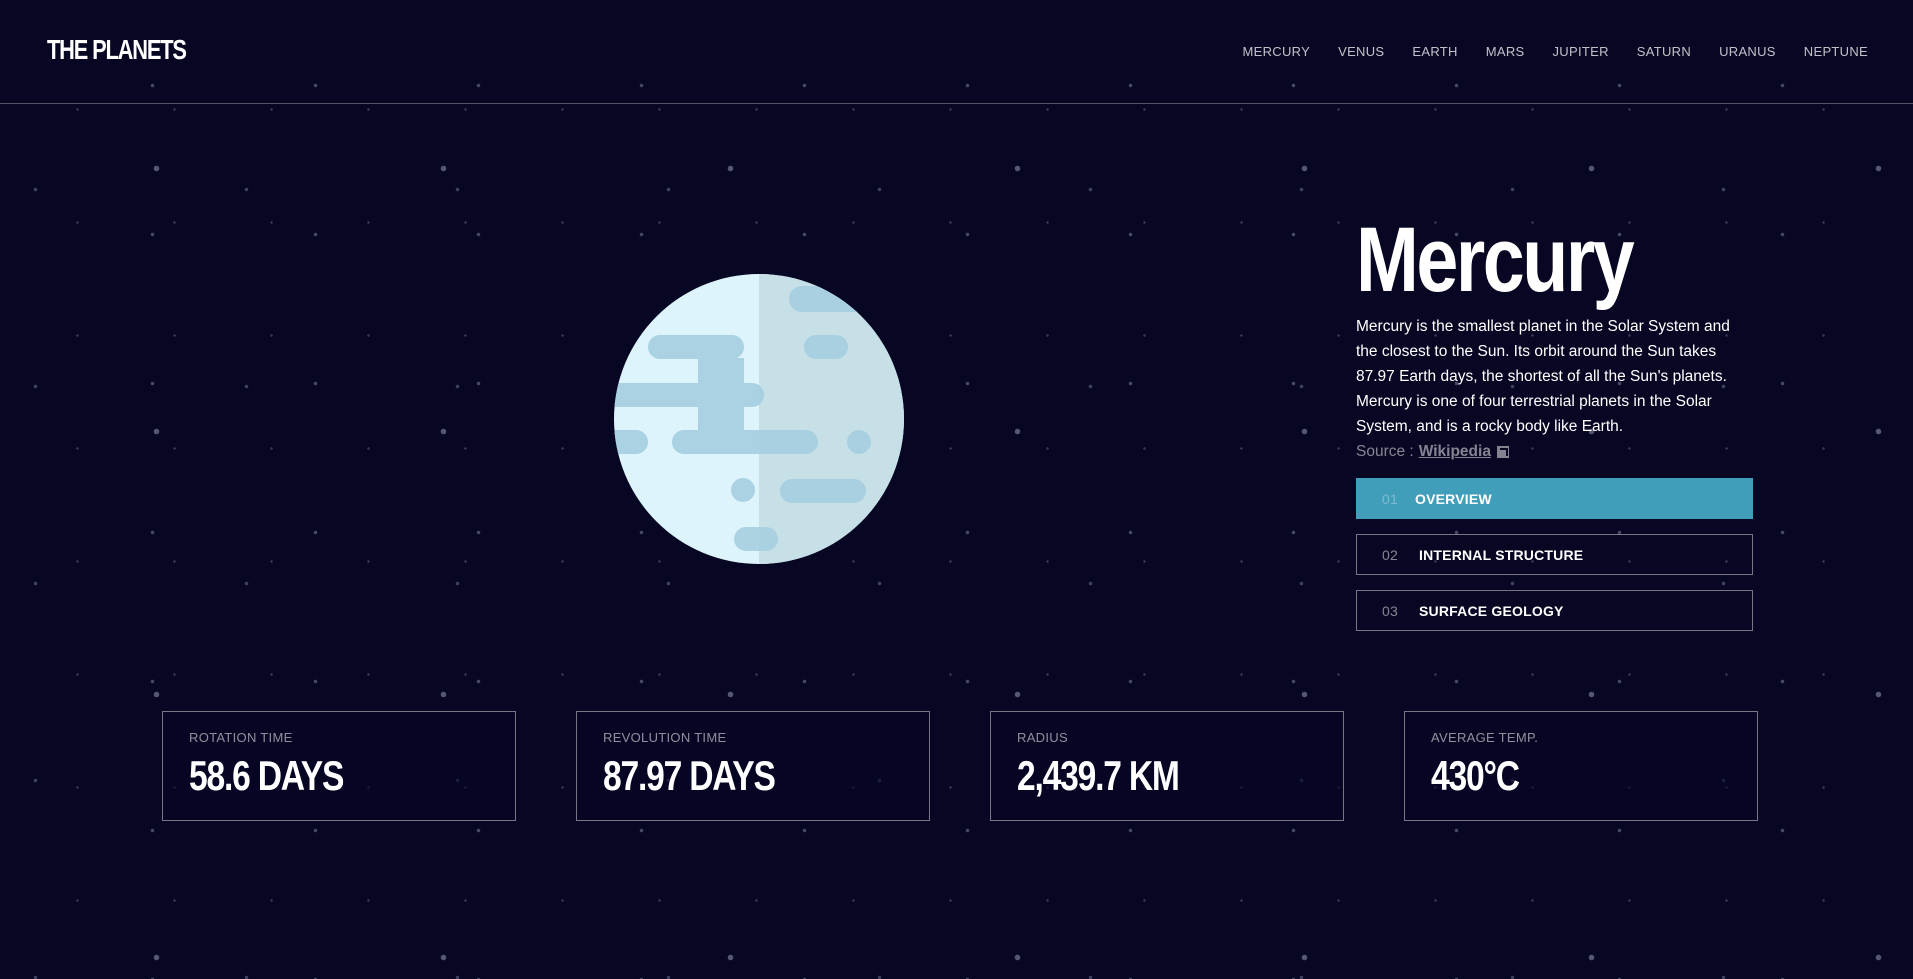 The width and height of the screenshot is (1913, 979). What do you see at coordinates (1434, 51) in the screenshot?
I see `nav-item-earth: EARTH` at bounding box center [1434, 51].